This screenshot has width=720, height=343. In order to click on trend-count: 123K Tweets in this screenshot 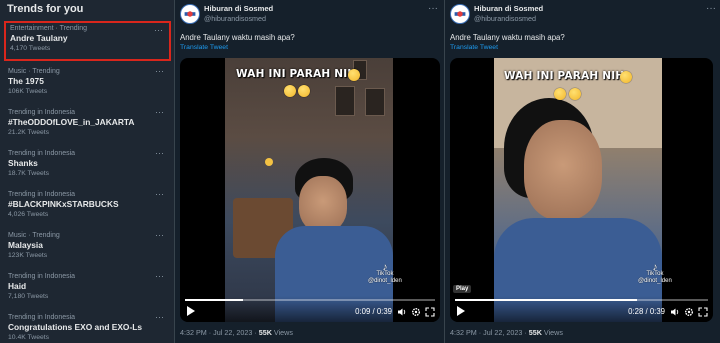, I will do `click(28, 255)`.